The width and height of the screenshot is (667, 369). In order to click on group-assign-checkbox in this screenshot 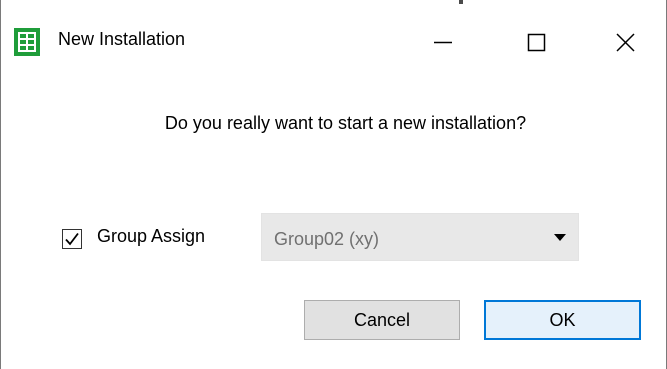, I will do `click(72, 239)`.